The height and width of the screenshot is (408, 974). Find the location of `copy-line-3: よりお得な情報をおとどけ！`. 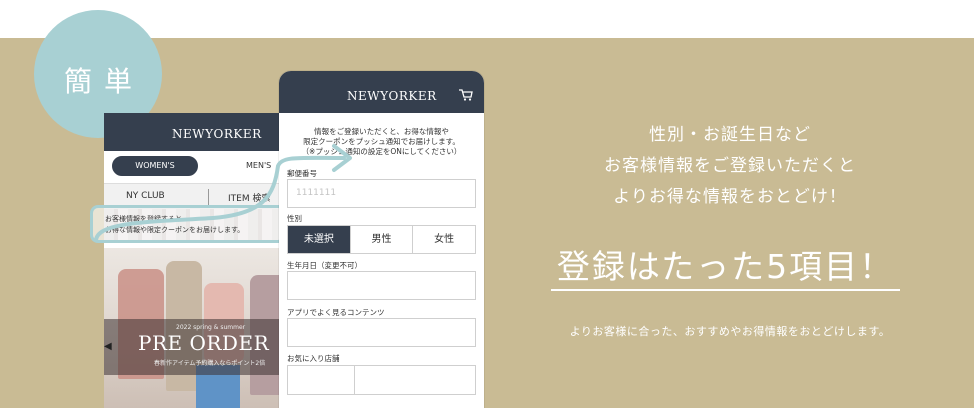

copy-line-3: よりお得な情報をおとどけ！ is located at coordinates (730, 197).